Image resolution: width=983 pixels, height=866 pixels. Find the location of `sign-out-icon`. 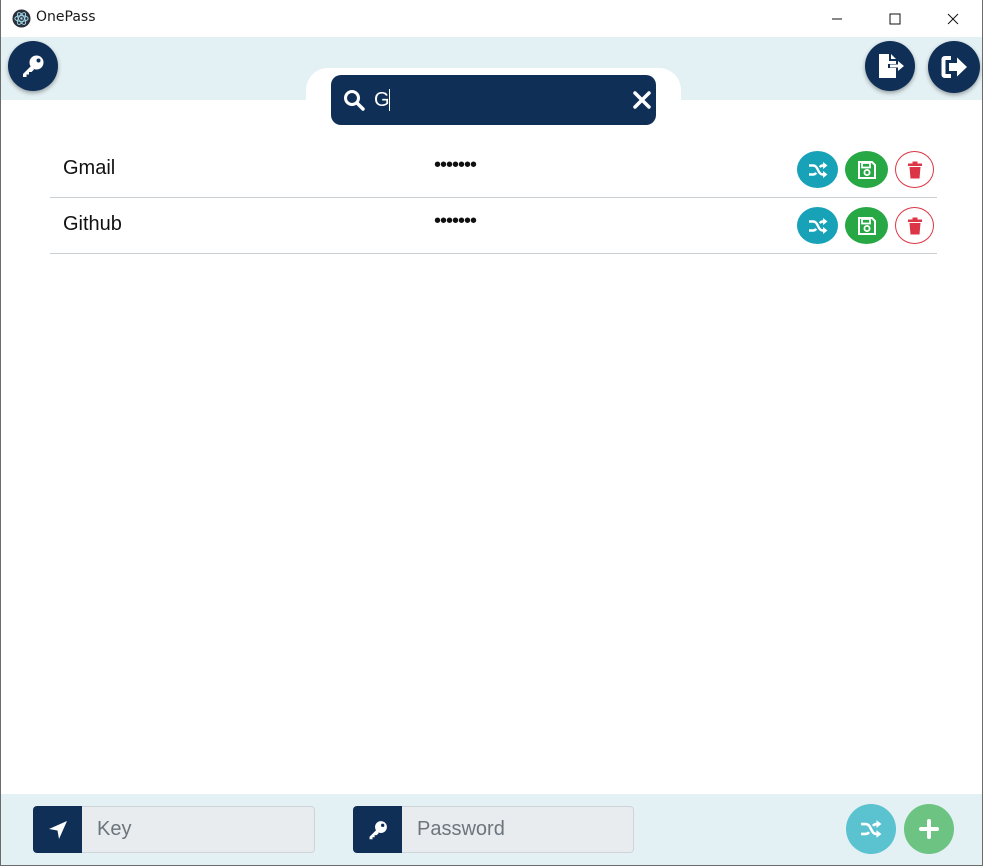

sign-out-icon is located at coordinates (954, 67).